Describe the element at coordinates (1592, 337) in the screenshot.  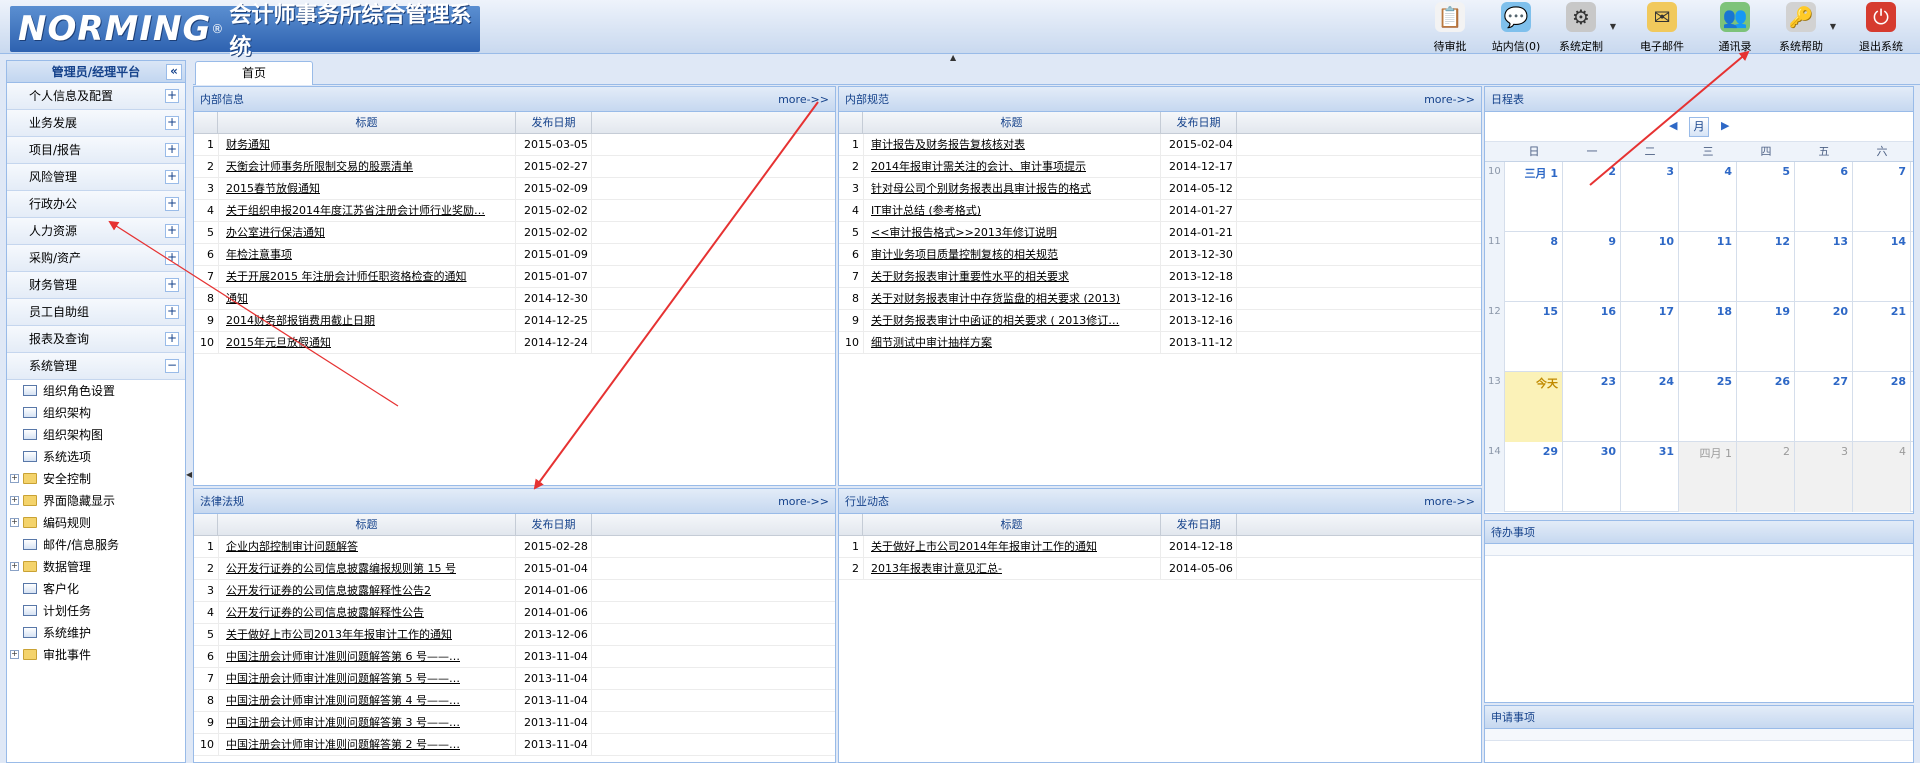
I see `calendar-day: 16` at that location.